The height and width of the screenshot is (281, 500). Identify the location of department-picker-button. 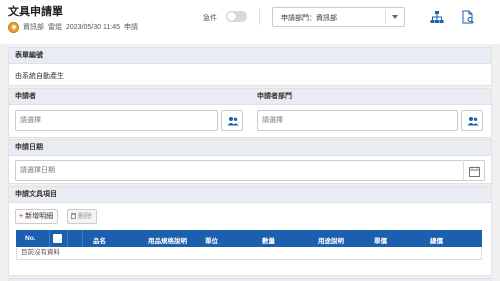
(472, 120).